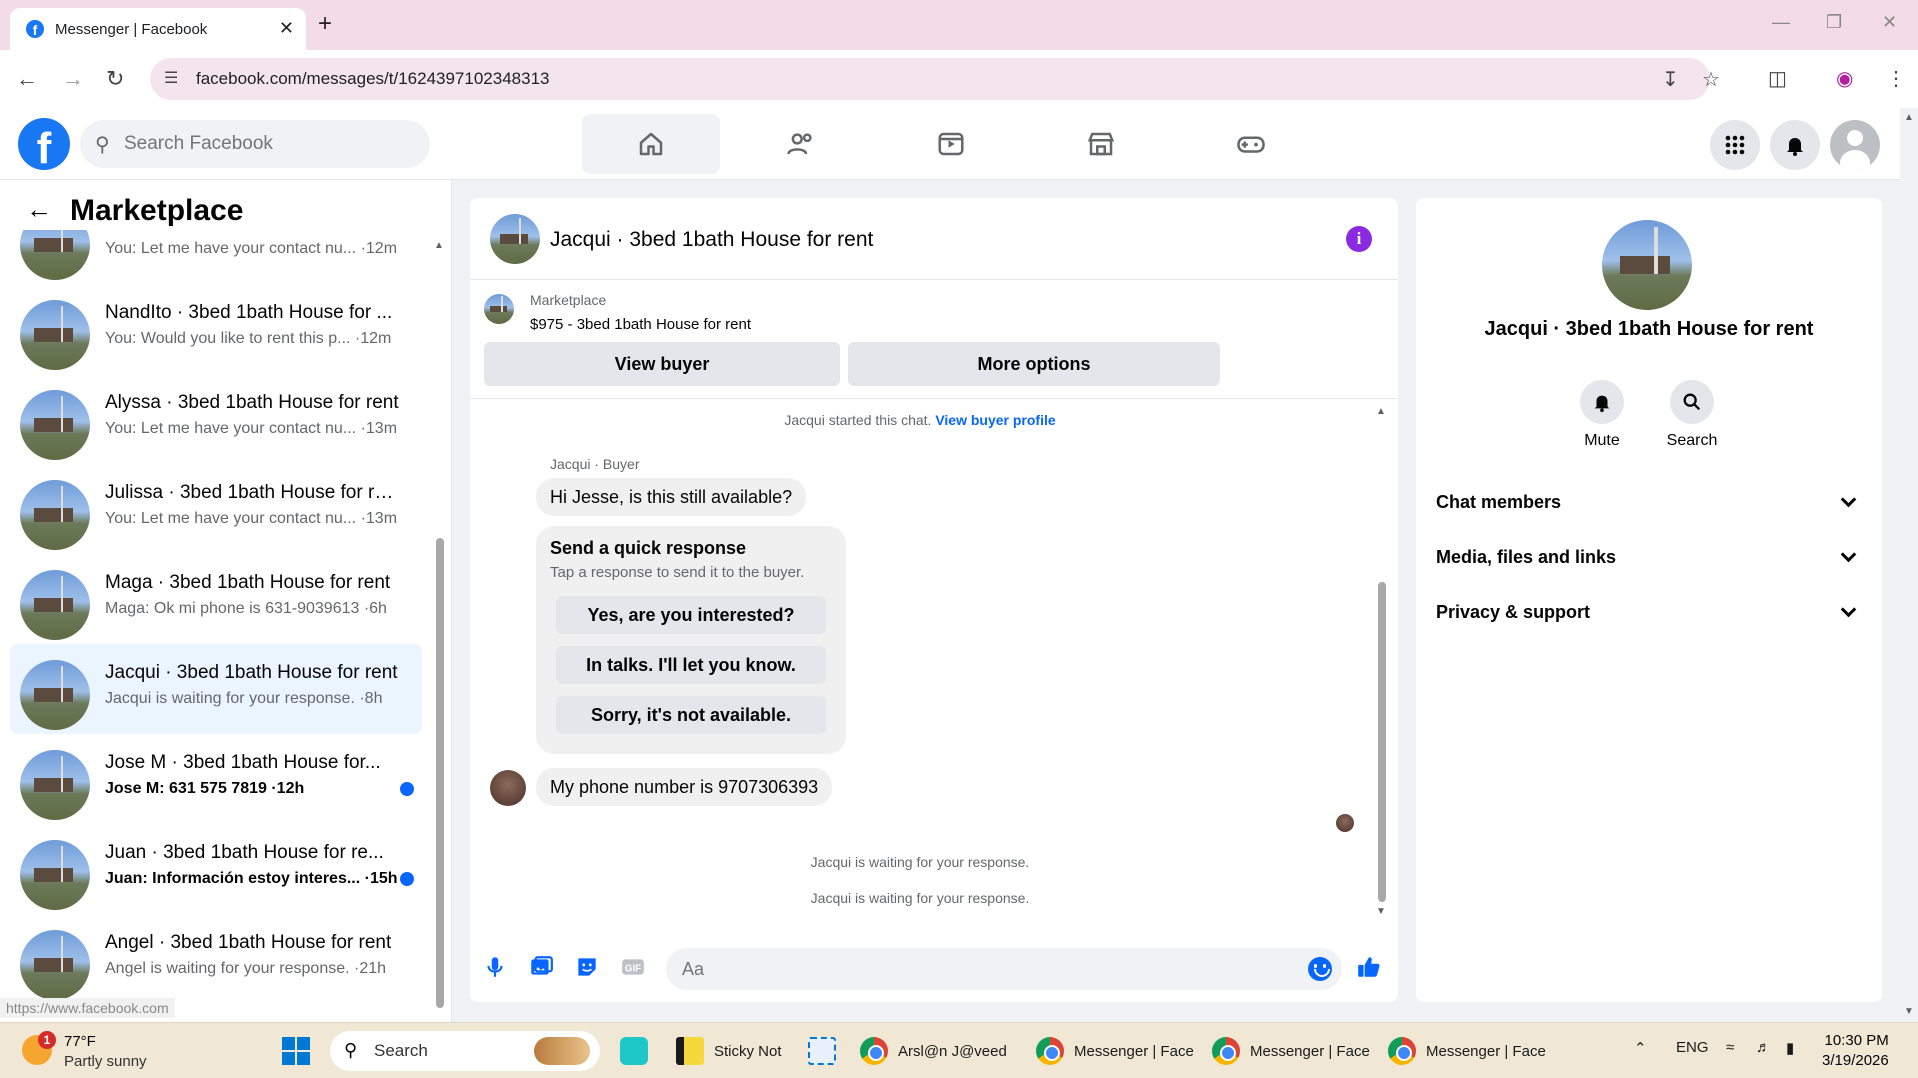  What do you see at coordinates (1730, 1047) in the screenshot?
I see `wifi-icon: ≈` at bounding box center [1730, 1047].